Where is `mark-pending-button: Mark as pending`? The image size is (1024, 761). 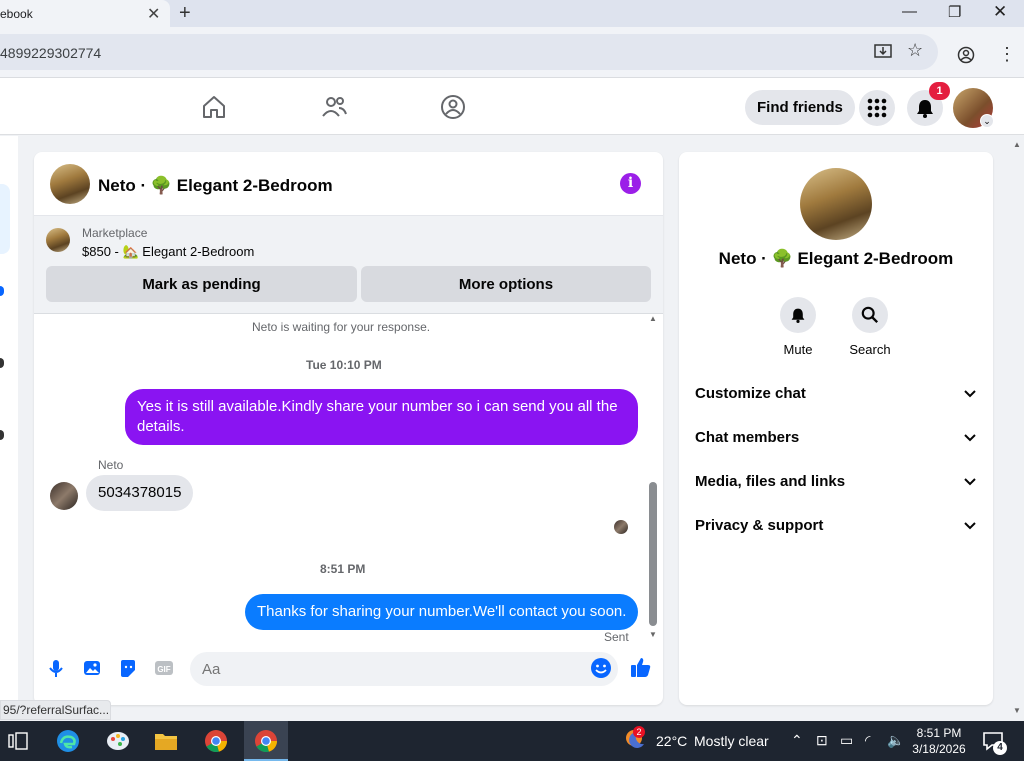 mark-pending-button: Mark as pending is located at coordinates (201, 284).